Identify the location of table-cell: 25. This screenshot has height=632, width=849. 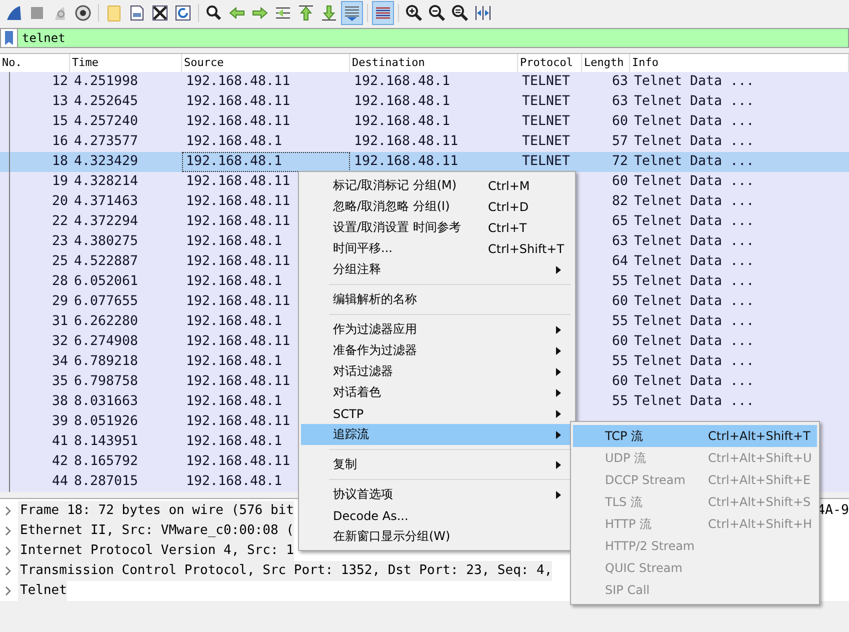
(60, 261).